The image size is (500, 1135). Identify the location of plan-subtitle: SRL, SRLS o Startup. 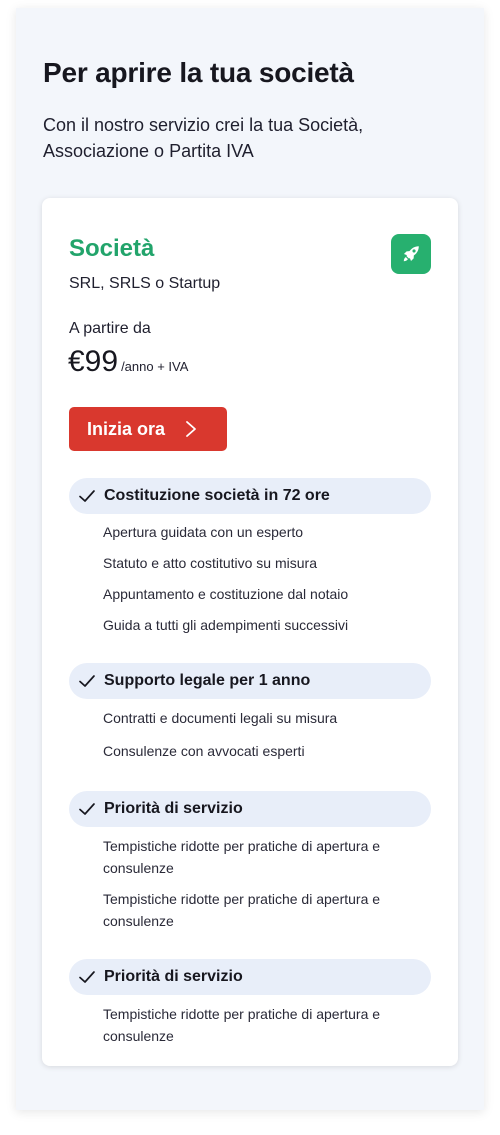
(145, 283).